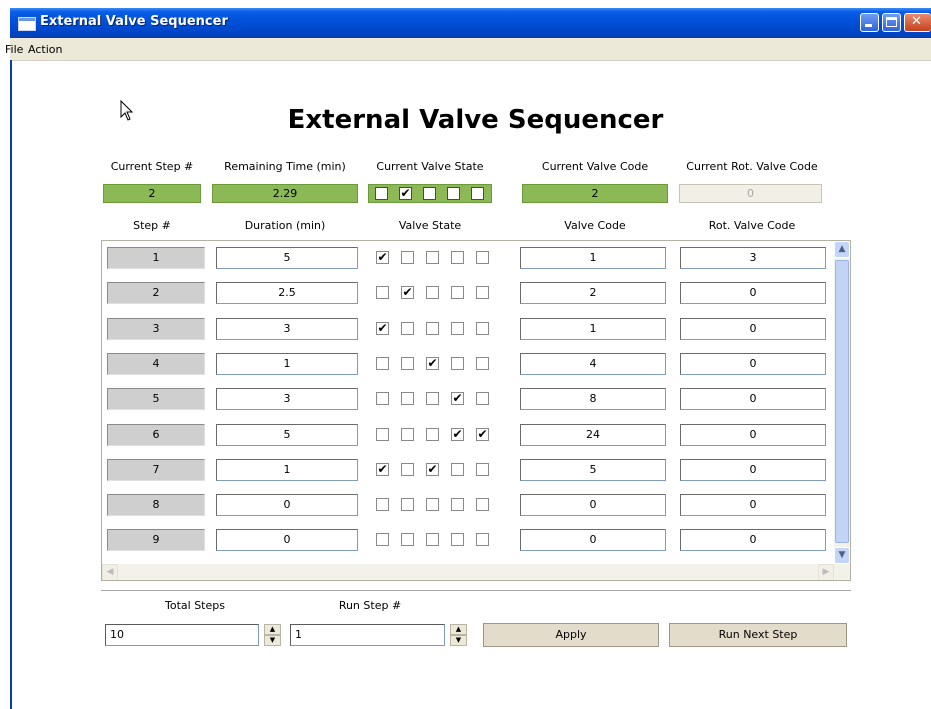 This screenshot has width=931, height=709. Describe the element at coordinates (891, 22) in the screenshot. I see `maximize-button` at that location.